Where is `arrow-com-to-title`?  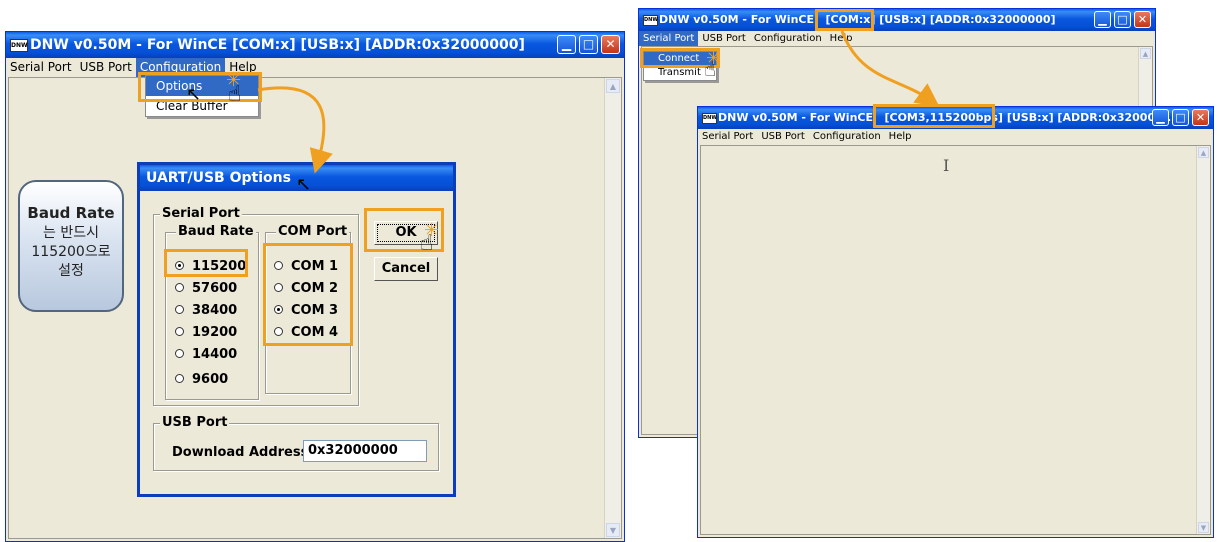
arrow-com-to-title is located at coordinates (890, 69).